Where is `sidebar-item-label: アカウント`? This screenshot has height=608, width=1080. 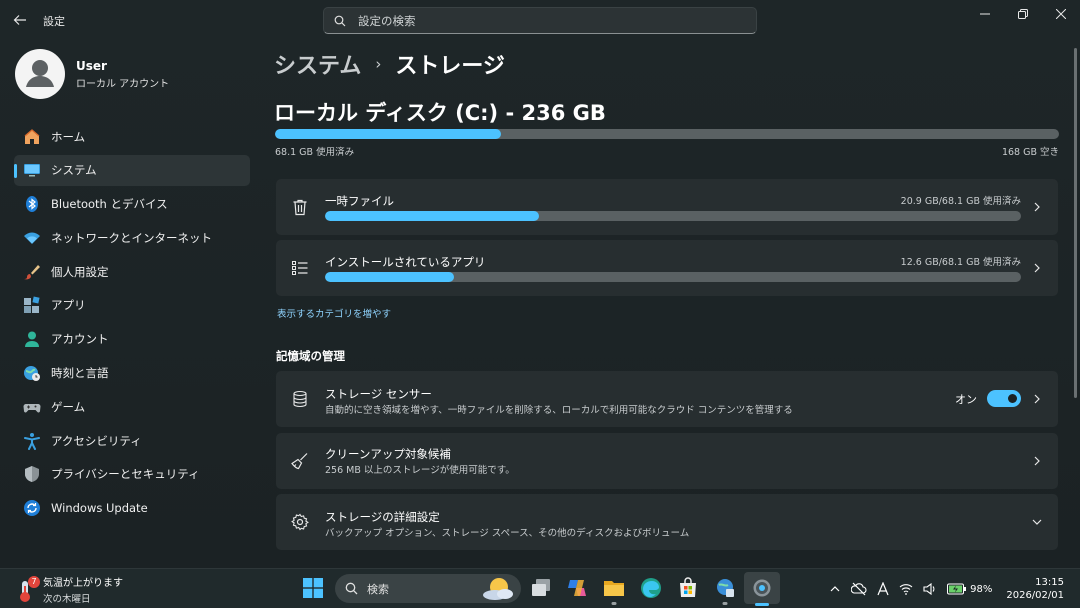 sidebar-item-label: アカウント is located at coordinates (80, 339).